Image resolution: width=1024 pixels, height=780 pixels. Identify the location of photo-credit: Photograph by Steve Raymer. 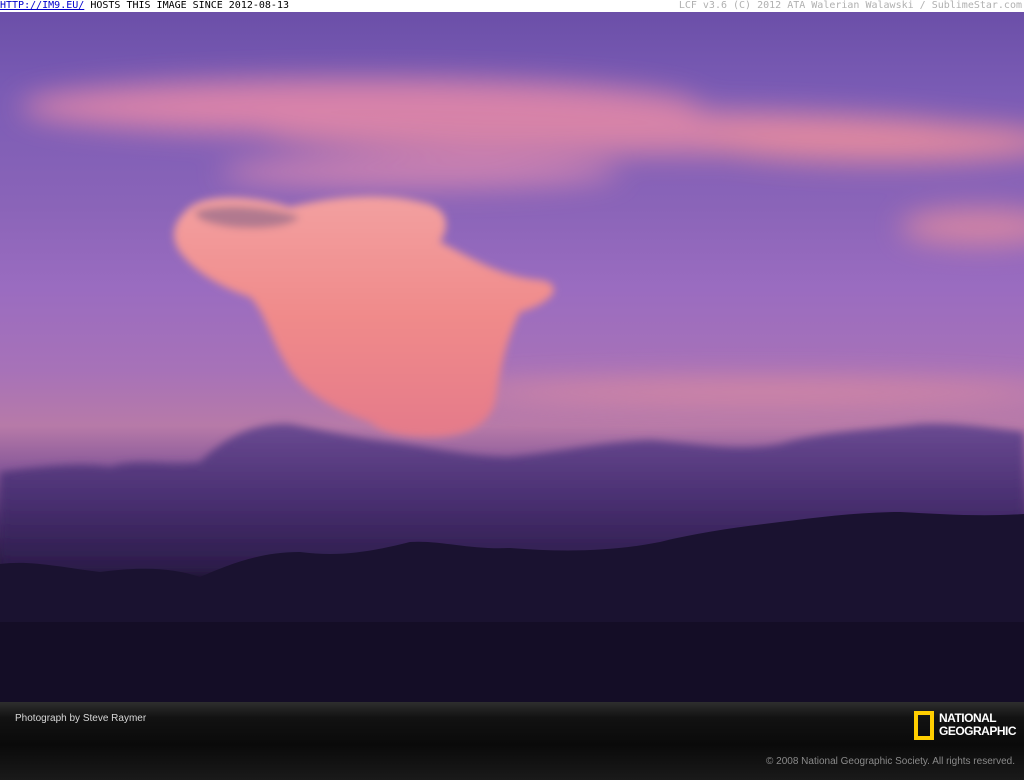
(81, 718).